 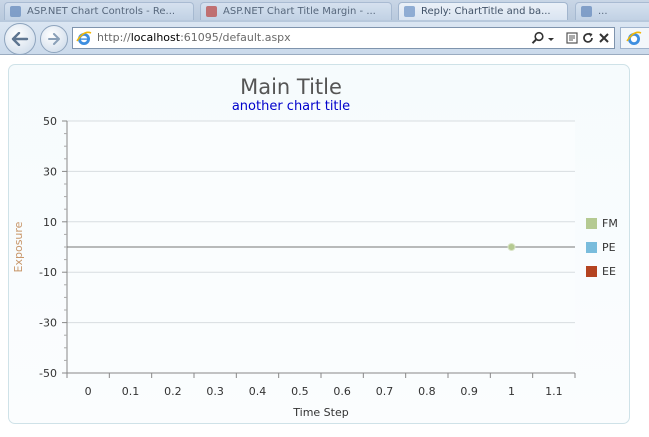 I want to click on x-tick-label: 0.8, so click(x=427, y=391).